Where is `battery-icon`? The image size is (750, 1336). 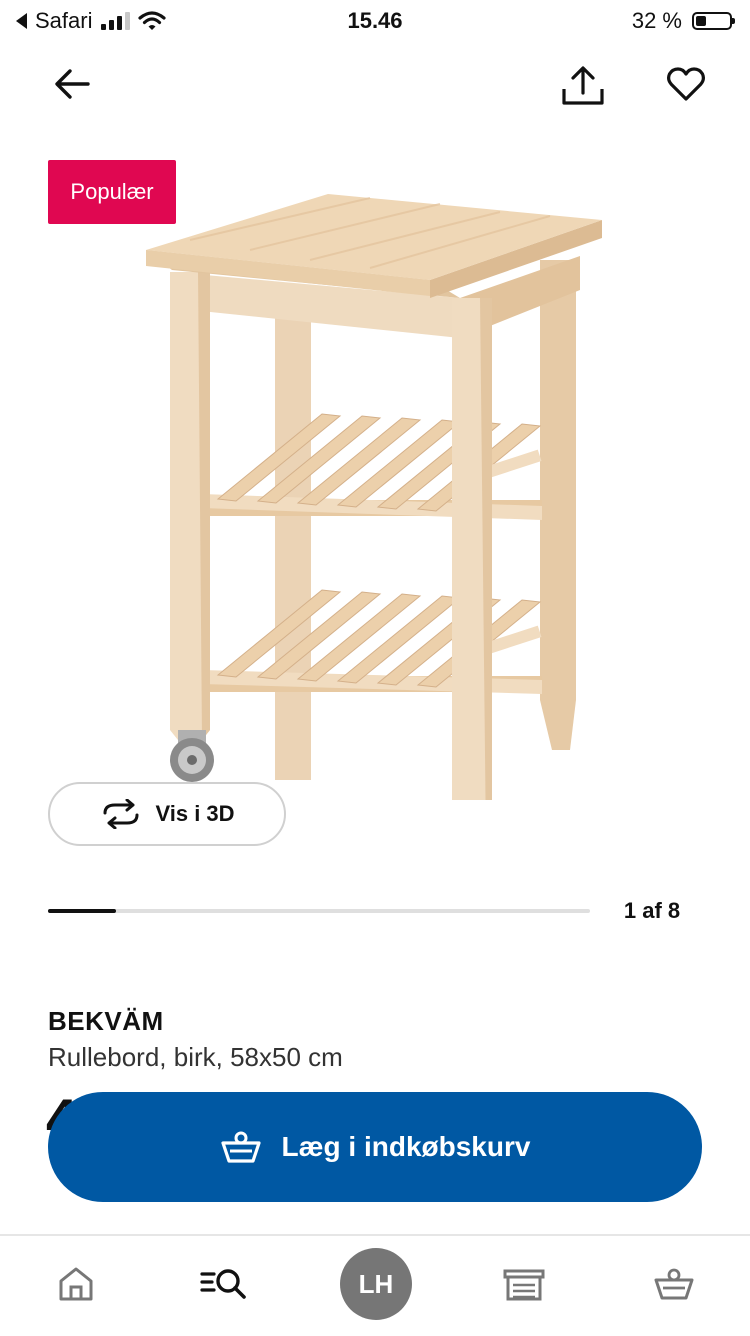
battery-icon is located at coordinates (713, 21).